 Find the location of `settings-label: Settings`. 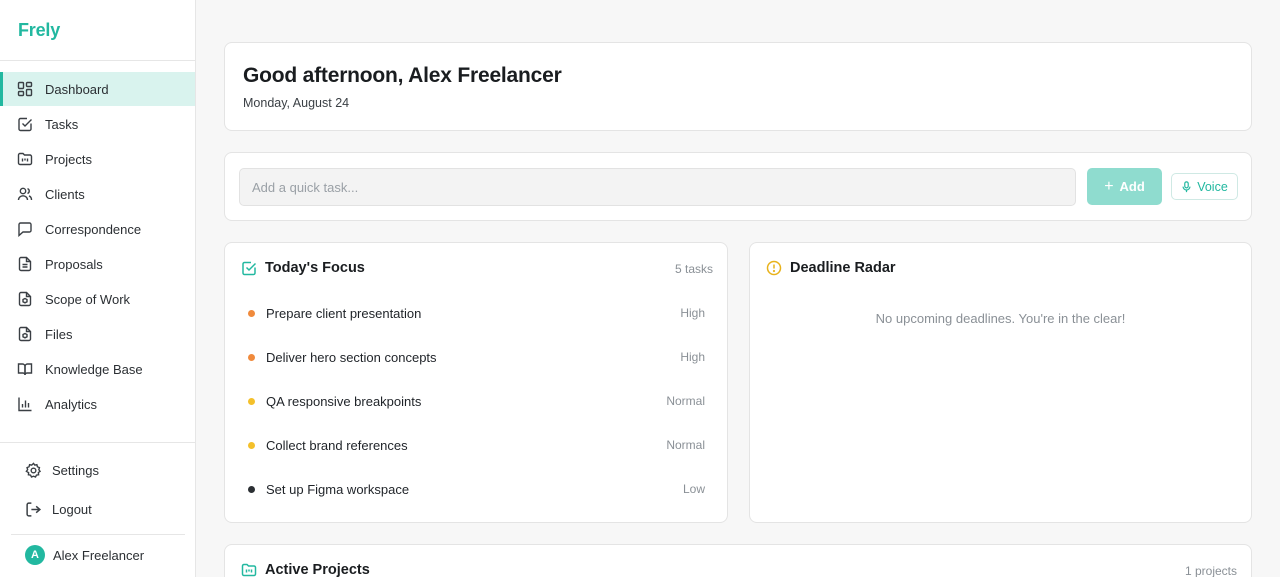

settings-label: Settings is located at coordinates (75, 470).